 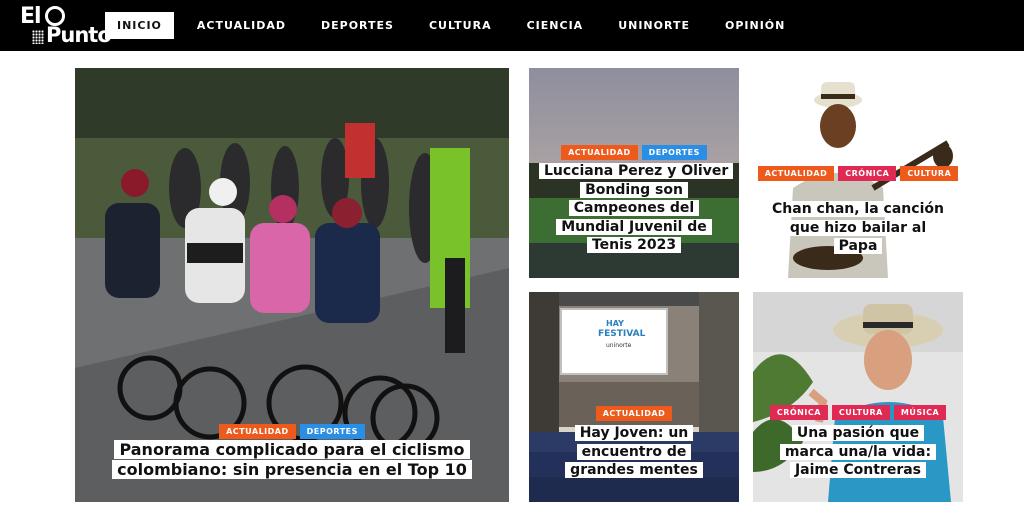 I want to click on nav-item-opinion: OPINIÓN, so click(x=755, y=25).